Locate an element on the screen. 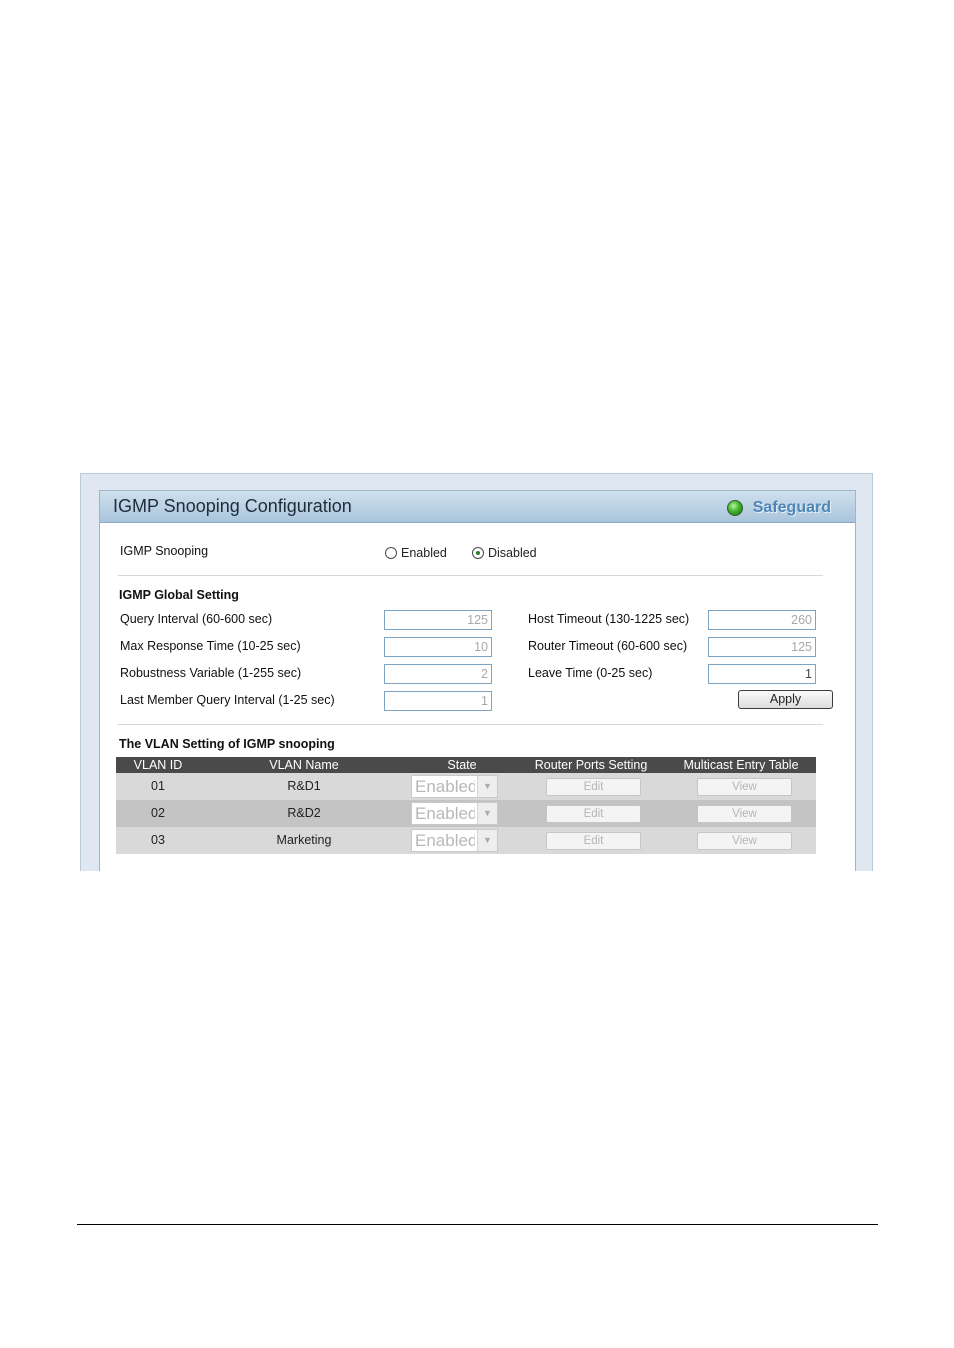 Image resolution: width=954 pixels, height=1348 pixels. safeguard-indicator: Safeguard is located at coordinates (778, 508).